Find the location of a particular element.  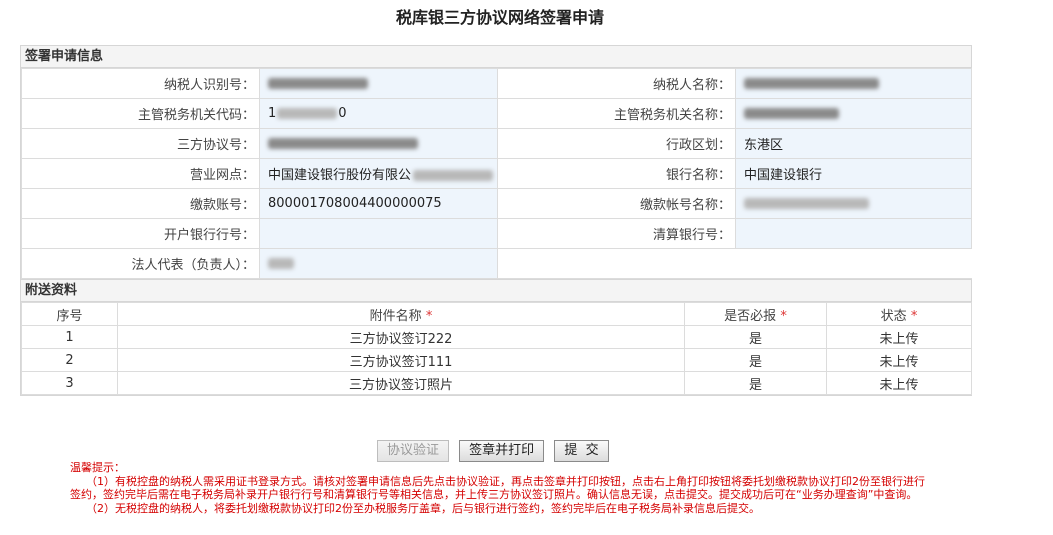

seq-cell: 2 is located at coordinates (69, 360).